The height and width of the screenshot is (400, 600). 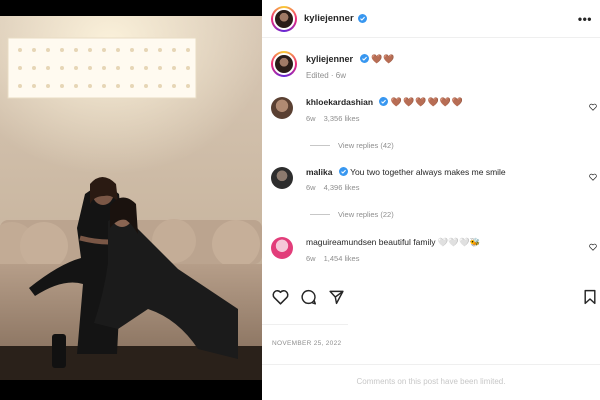 What do you see at coordinates (284, 18) in the screenshot?
I see `avatar` at bounding box center [284, 18].